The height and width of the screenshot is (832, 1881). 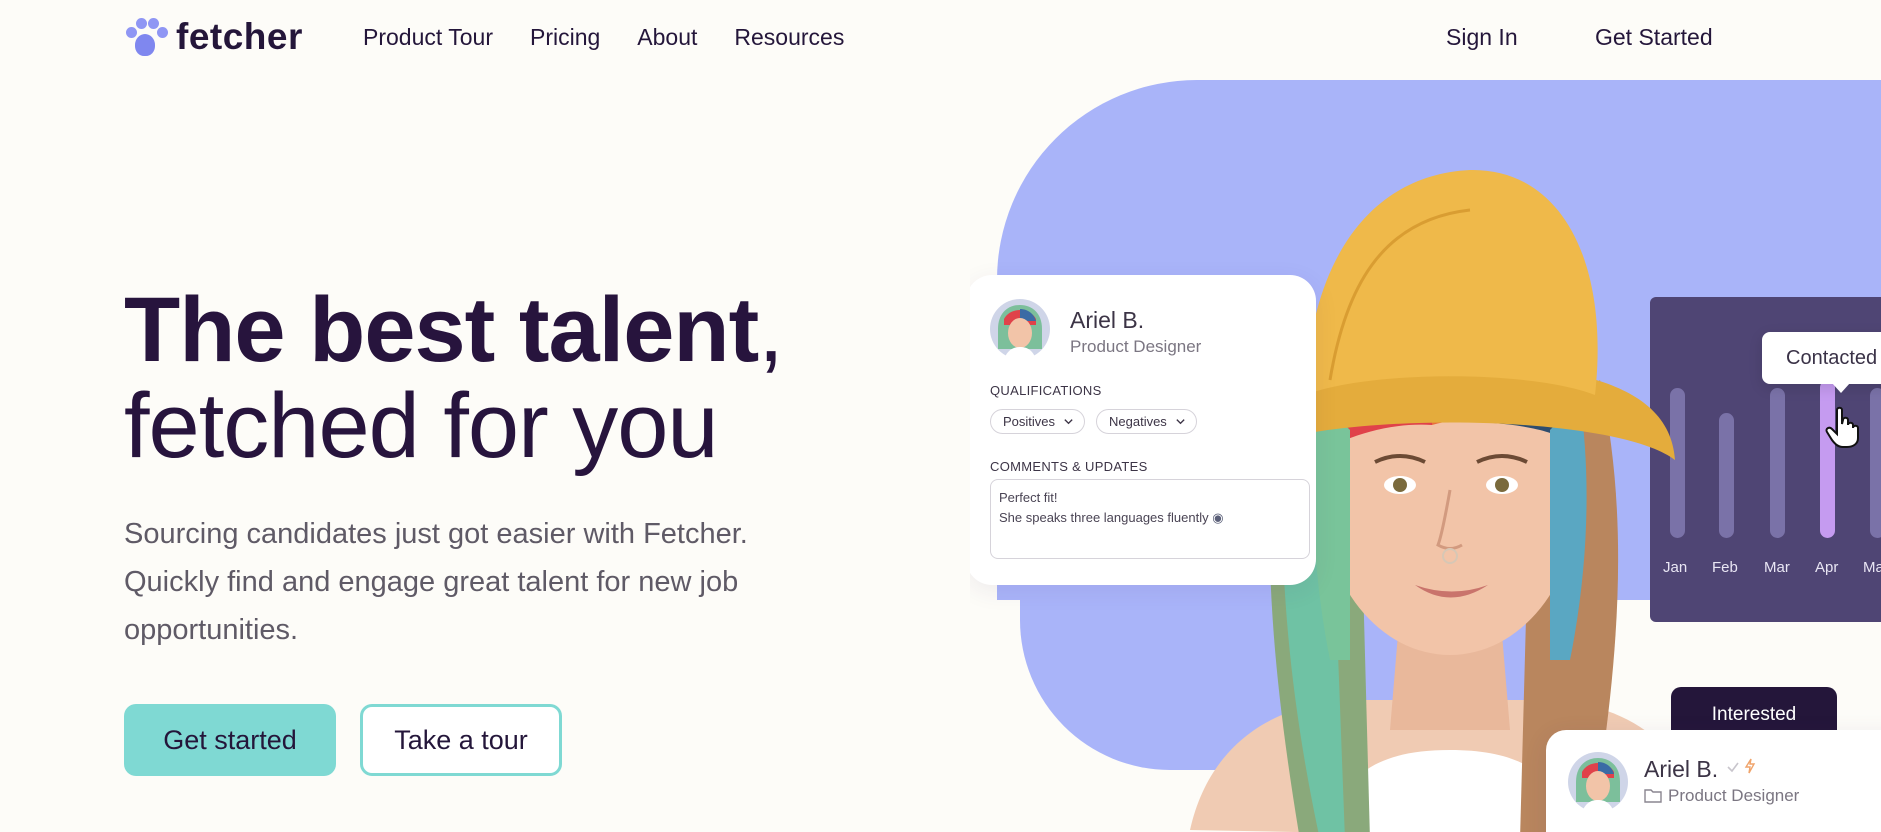 What do you see at coordinates (441, 330) in the screenshot?
I see `headline-bold: The best talent` at bounding box center [441, 330].